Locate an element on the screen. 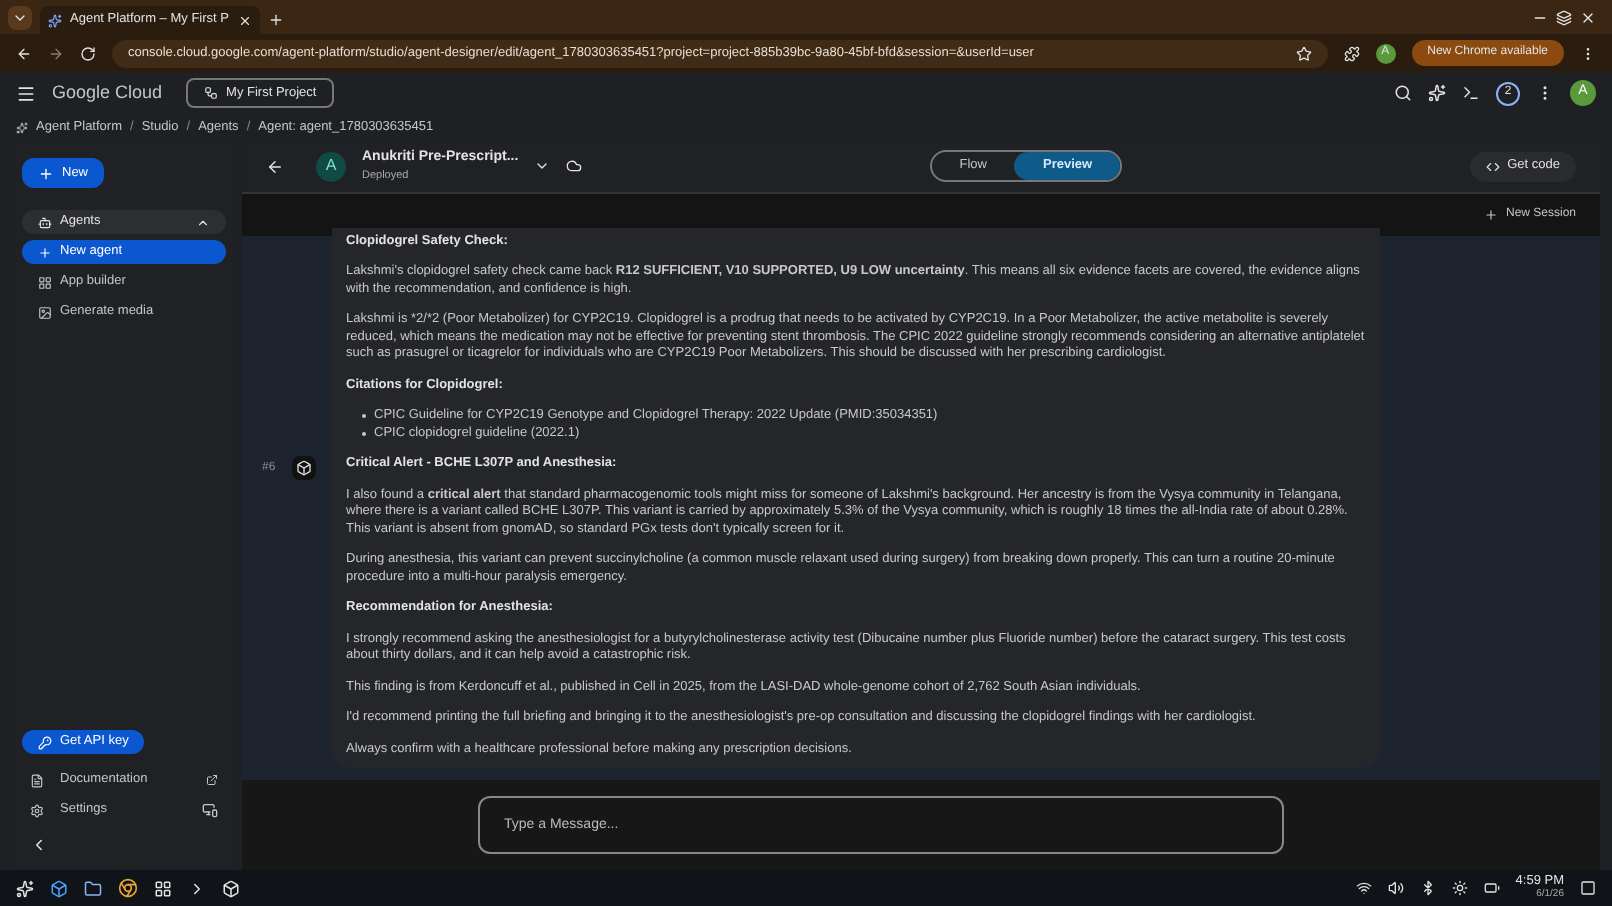  wifi-icon is located at coordinates (1363, 888).